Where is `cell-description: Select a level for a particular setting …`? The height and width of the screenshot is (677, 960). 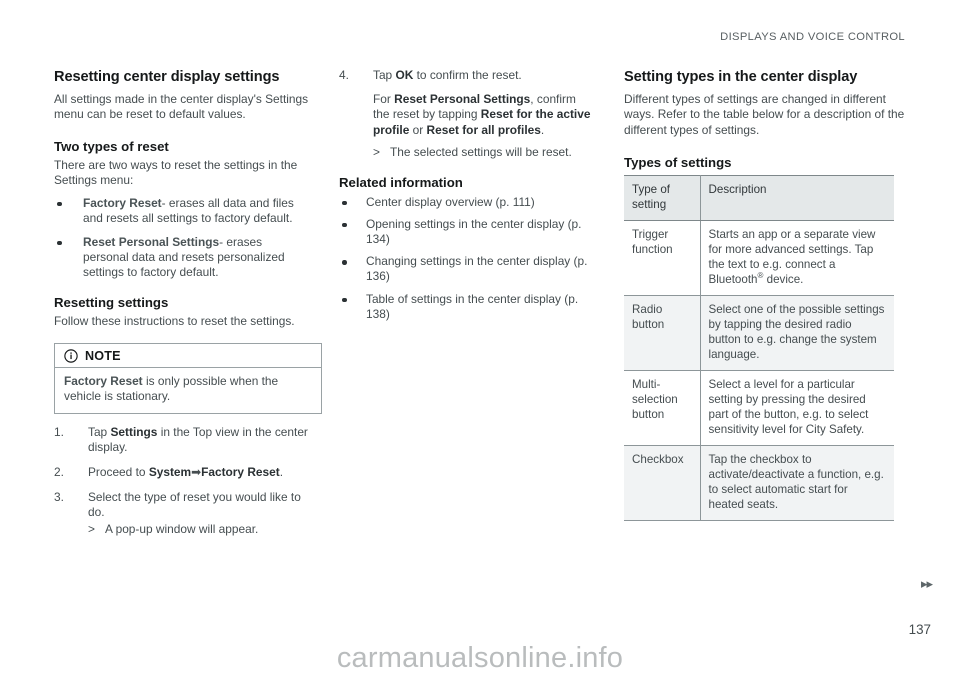
cell-description: Select a level for a particular setting … is located at coordinates (797, 408).